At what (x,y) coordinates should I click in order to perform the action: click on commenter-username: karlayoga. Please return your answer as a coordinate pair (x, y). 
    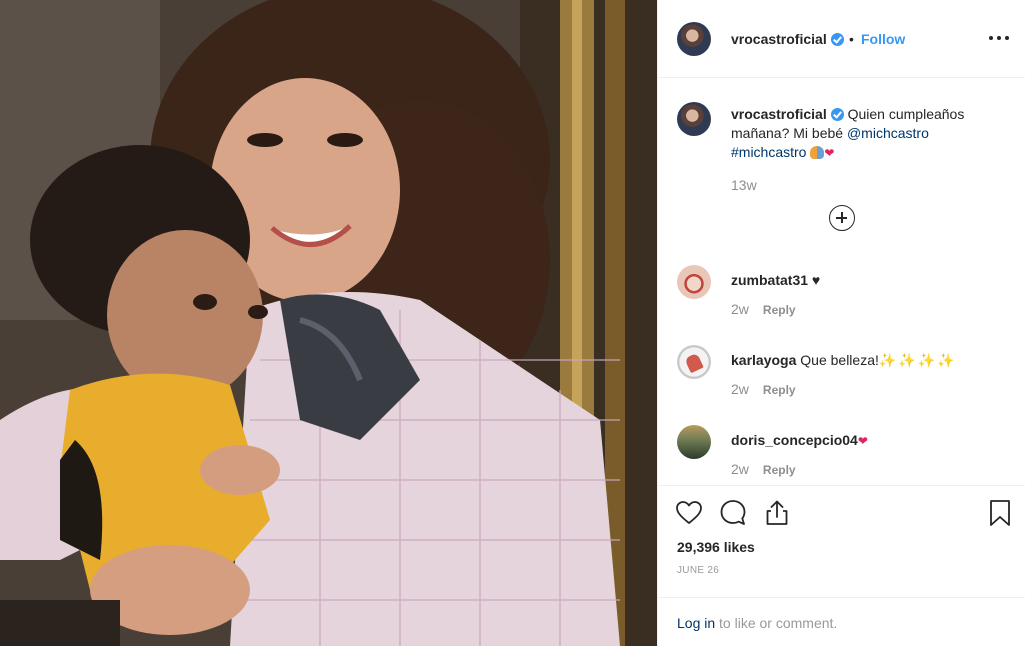
    Looking at the image, I should click on (763, 360).